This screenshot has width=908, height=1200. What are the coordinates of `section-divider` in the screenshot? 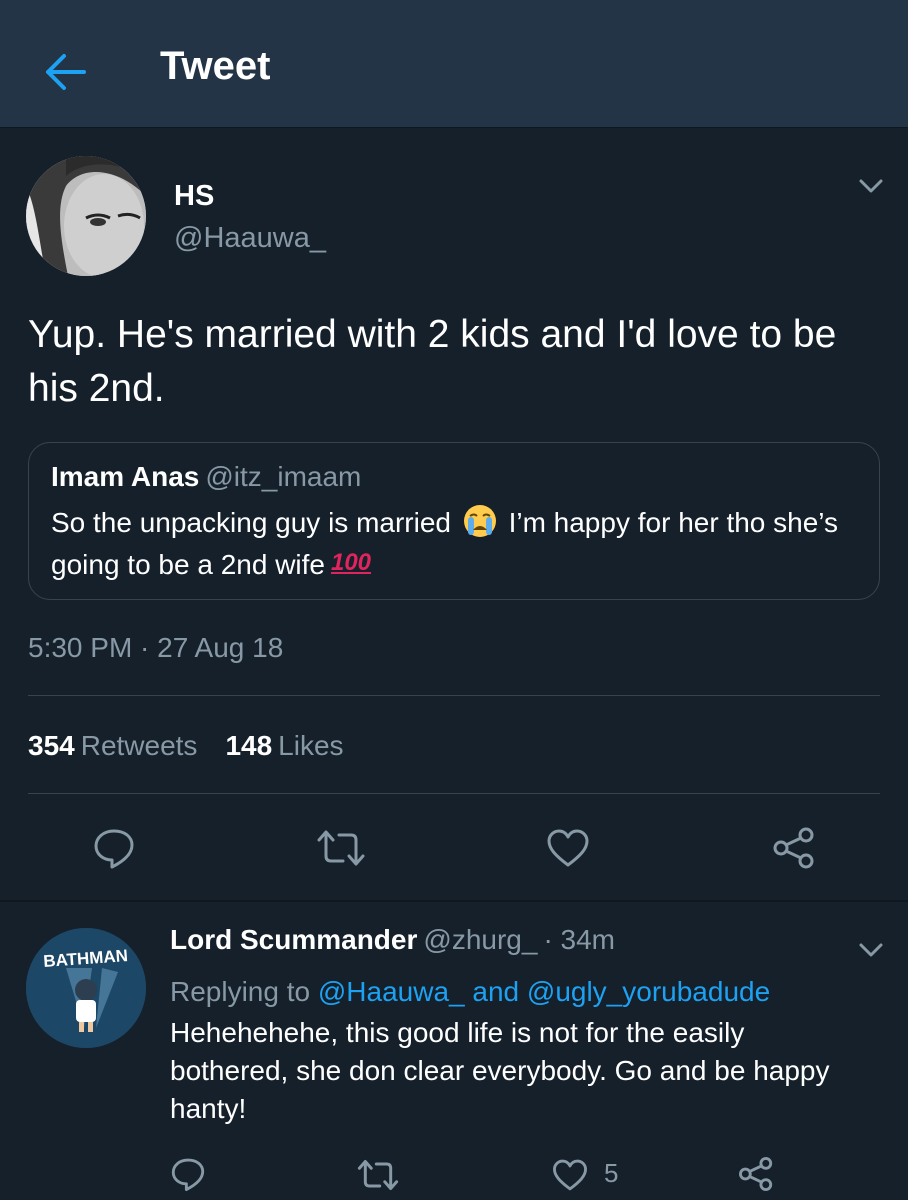 It's located at (454, 901).